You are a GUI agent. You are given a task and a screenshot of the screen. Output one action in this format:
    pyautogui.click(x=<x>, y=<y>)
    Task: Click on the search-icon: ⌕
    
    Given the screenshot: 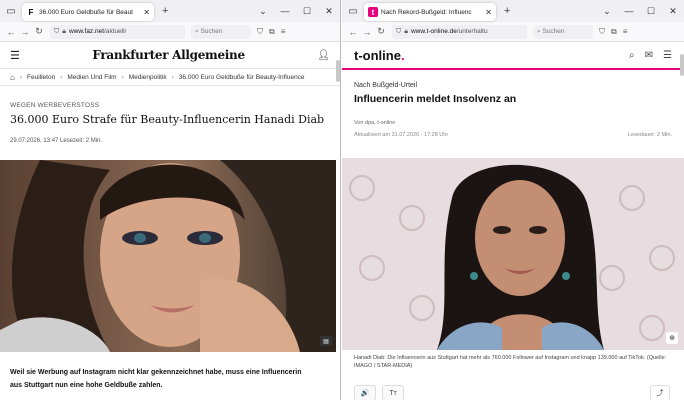 What is the action you would take?
    pyautogui.click(x=632, y=55)
    